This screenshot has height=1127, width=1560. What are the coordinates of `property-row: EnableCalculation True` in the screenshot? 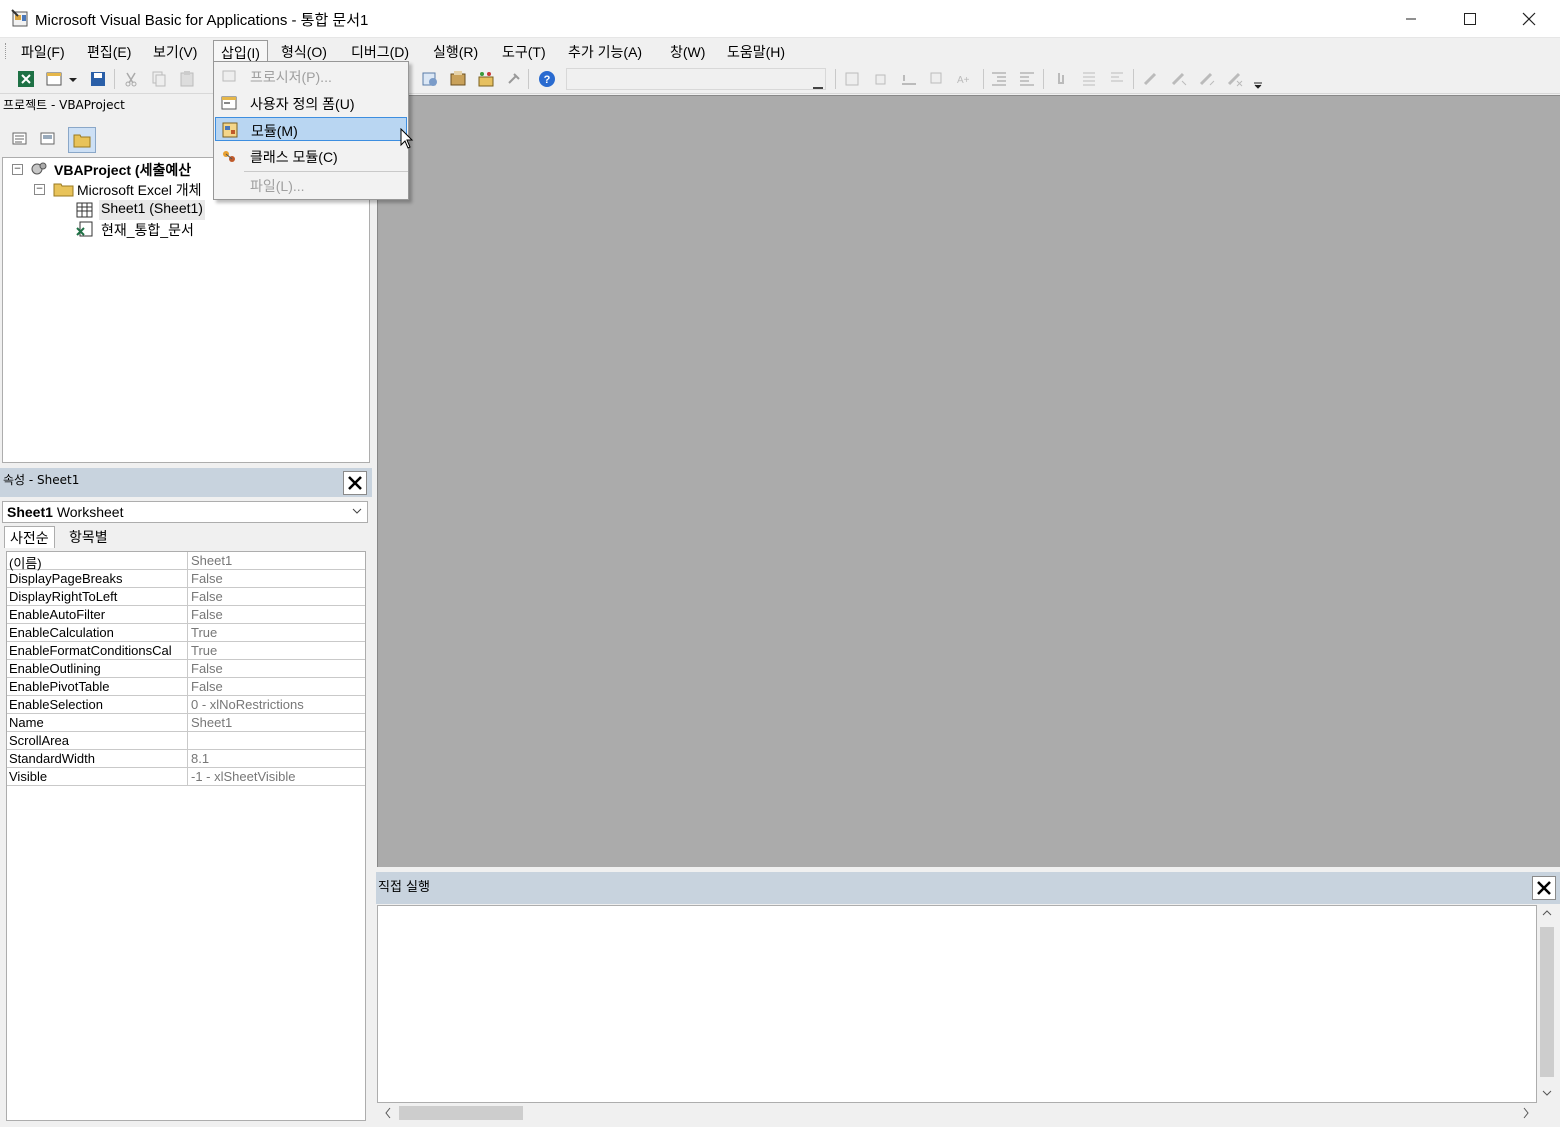 It's located at (186, 633).